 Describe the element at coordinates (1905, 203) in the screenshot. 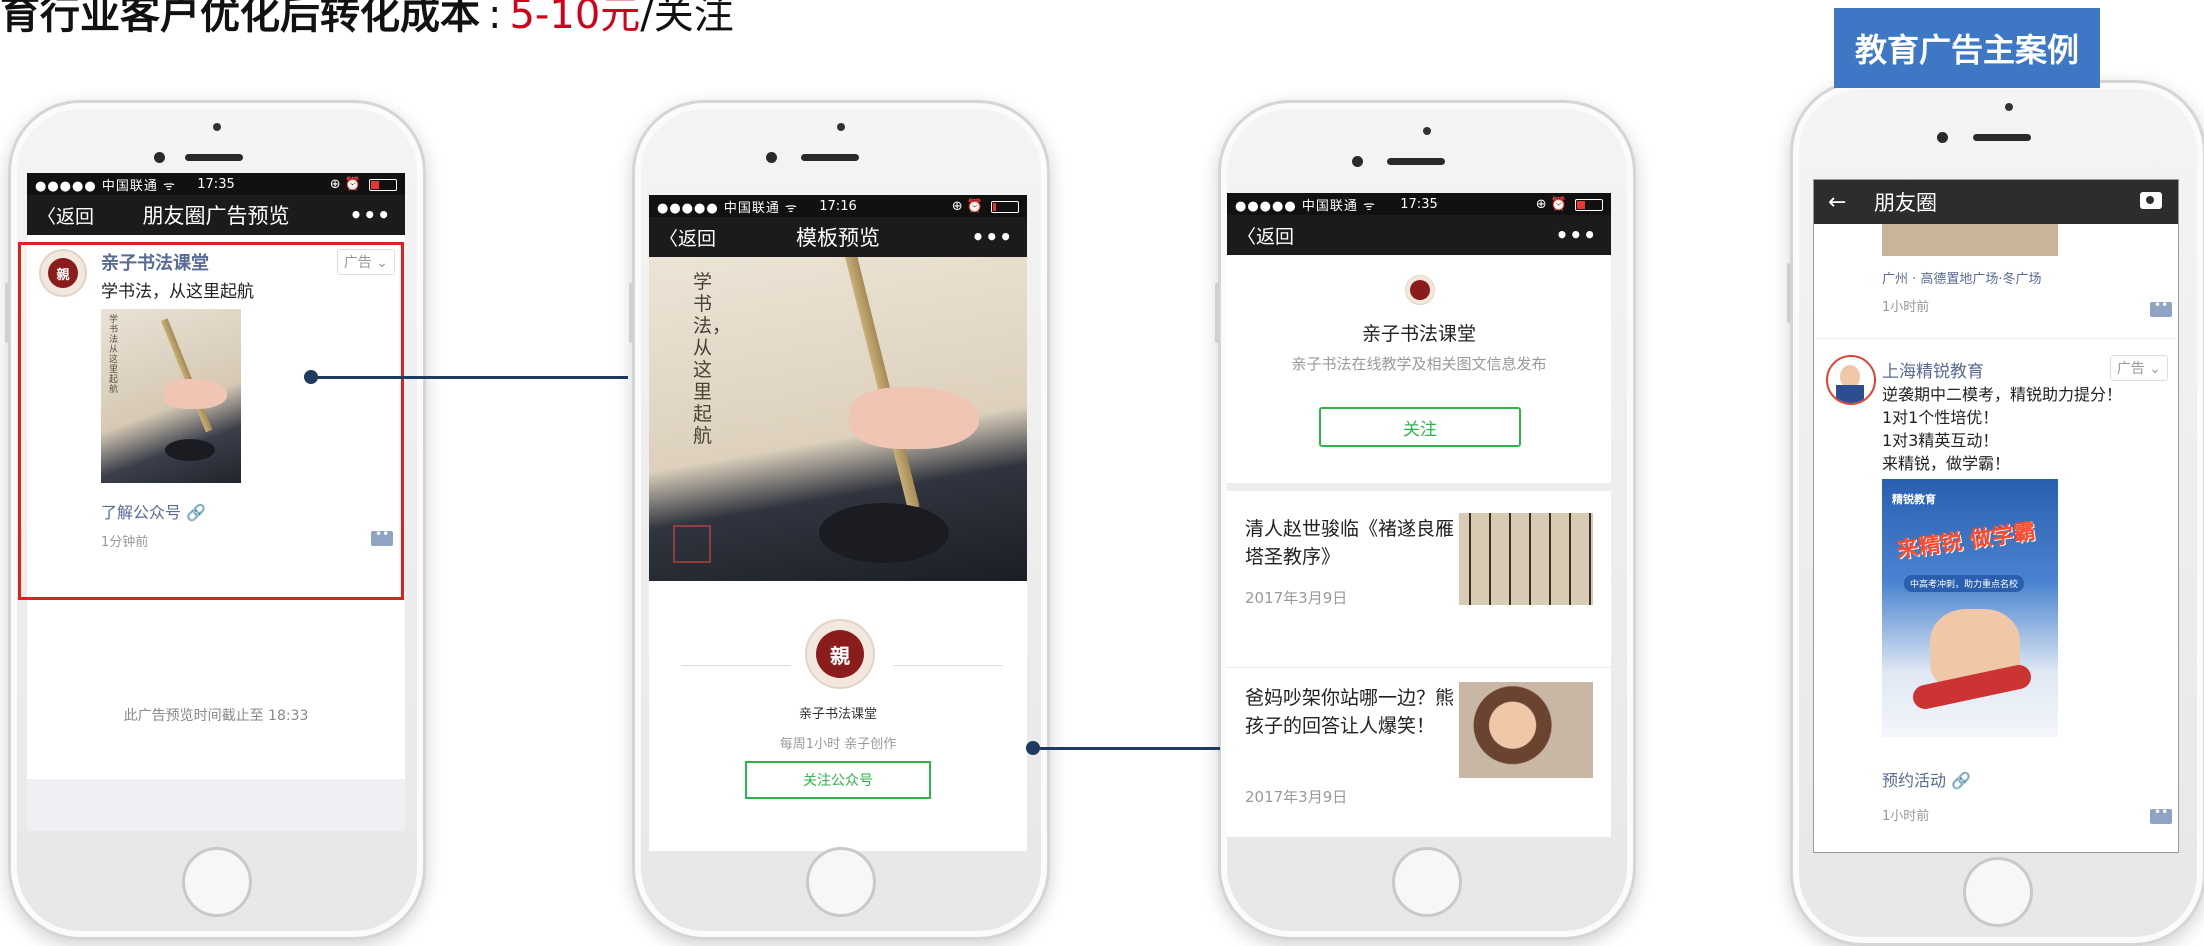

I see `nav-title: 朋友圈` at that location.